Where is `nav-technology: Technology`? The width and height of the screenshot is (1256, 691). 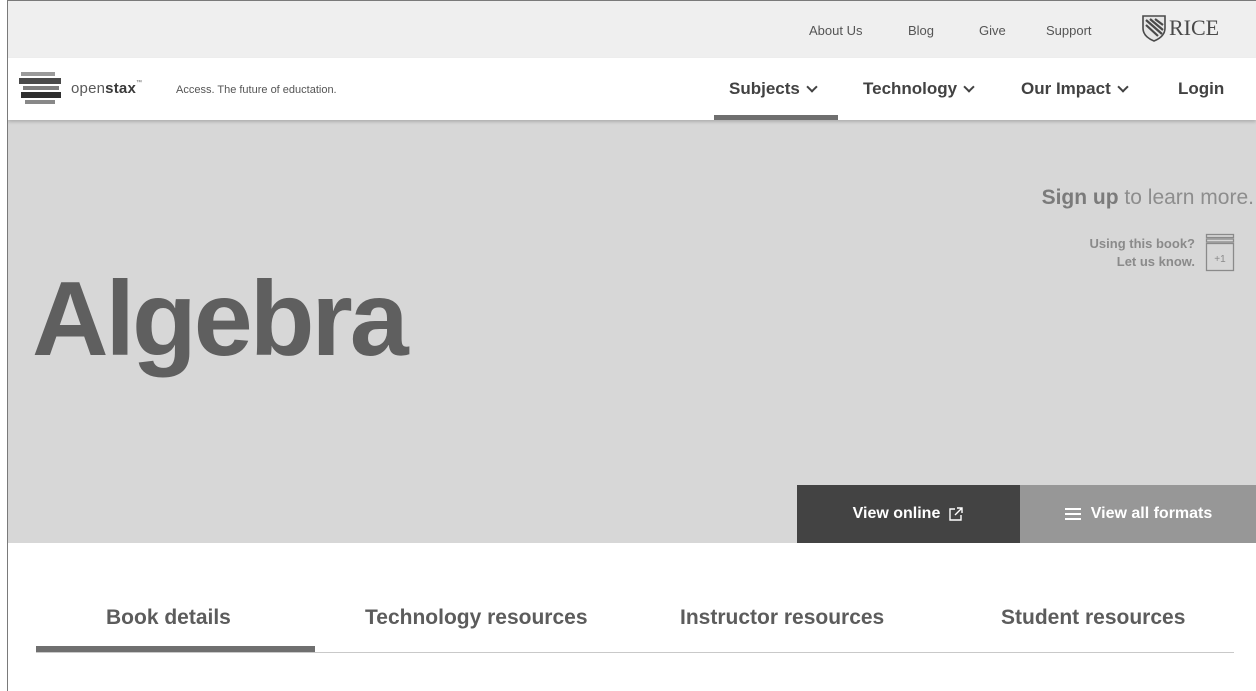 nav-technology: Technology is located at coordinates (919, 89).